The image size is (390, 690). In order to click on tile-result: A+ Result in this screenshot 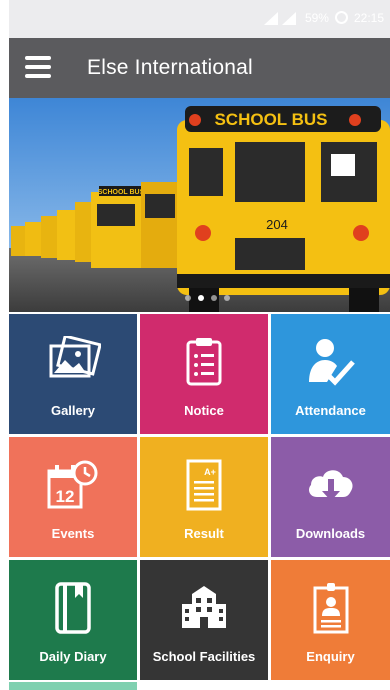, I will do `click(204, 497)`.